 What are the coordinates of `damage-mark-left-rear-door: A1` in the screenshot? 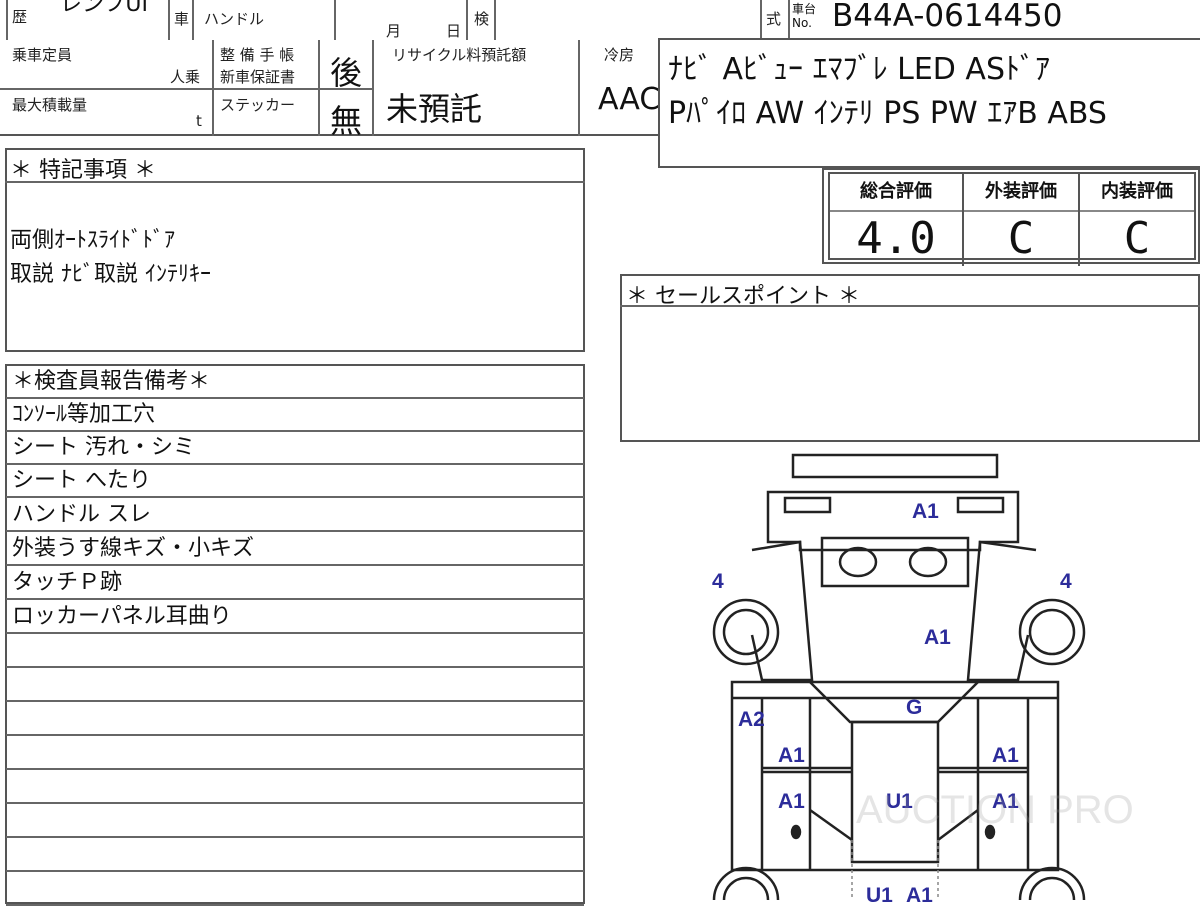 It's located at (791, 801).